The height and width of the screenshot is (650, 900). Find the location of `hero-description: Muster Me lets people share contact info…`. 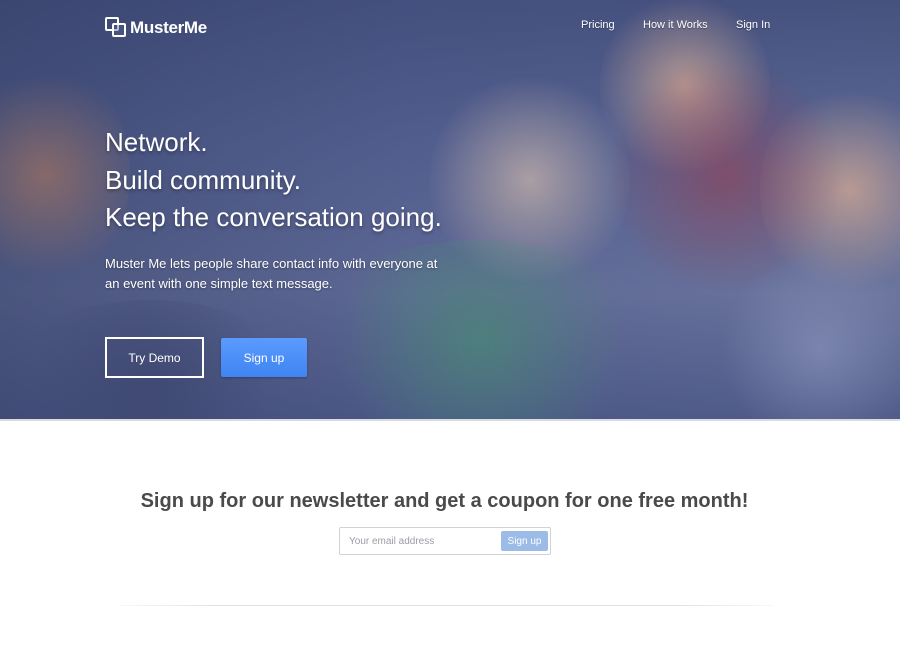

hero-description: Muster Me lets people share contact info… is located at coordinates (271, 273).